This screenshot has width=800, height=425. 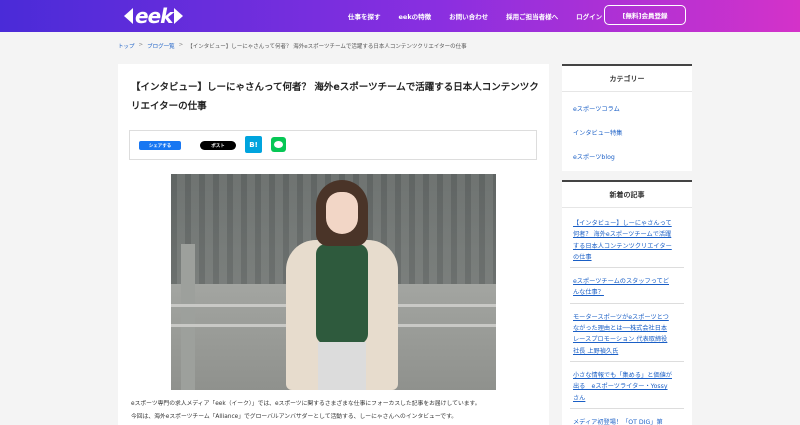 What do you see at coordinates (627, 132) in the screenshot?
I see `category-link-interview: インタビュー特集` at bounding box center [627, 132].